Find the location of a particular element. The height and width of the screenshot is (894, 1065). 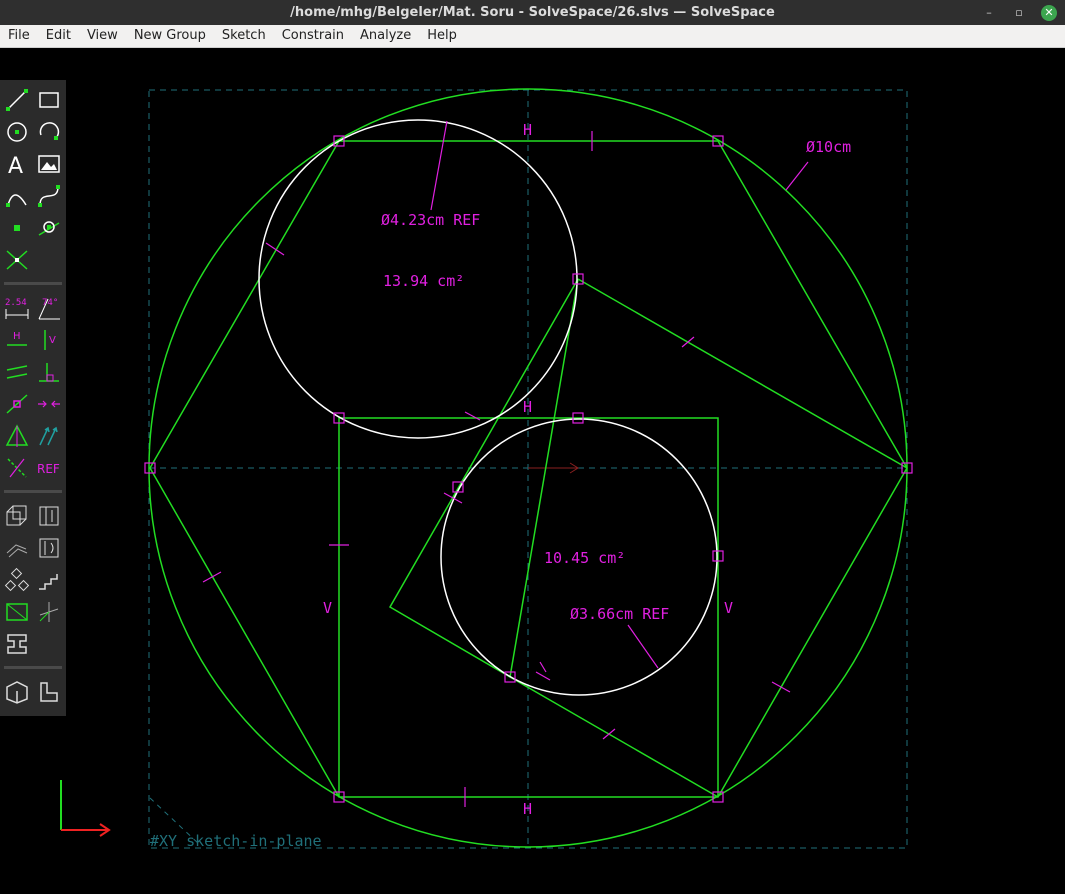

circle-tool is located at coordinates (17, 132).